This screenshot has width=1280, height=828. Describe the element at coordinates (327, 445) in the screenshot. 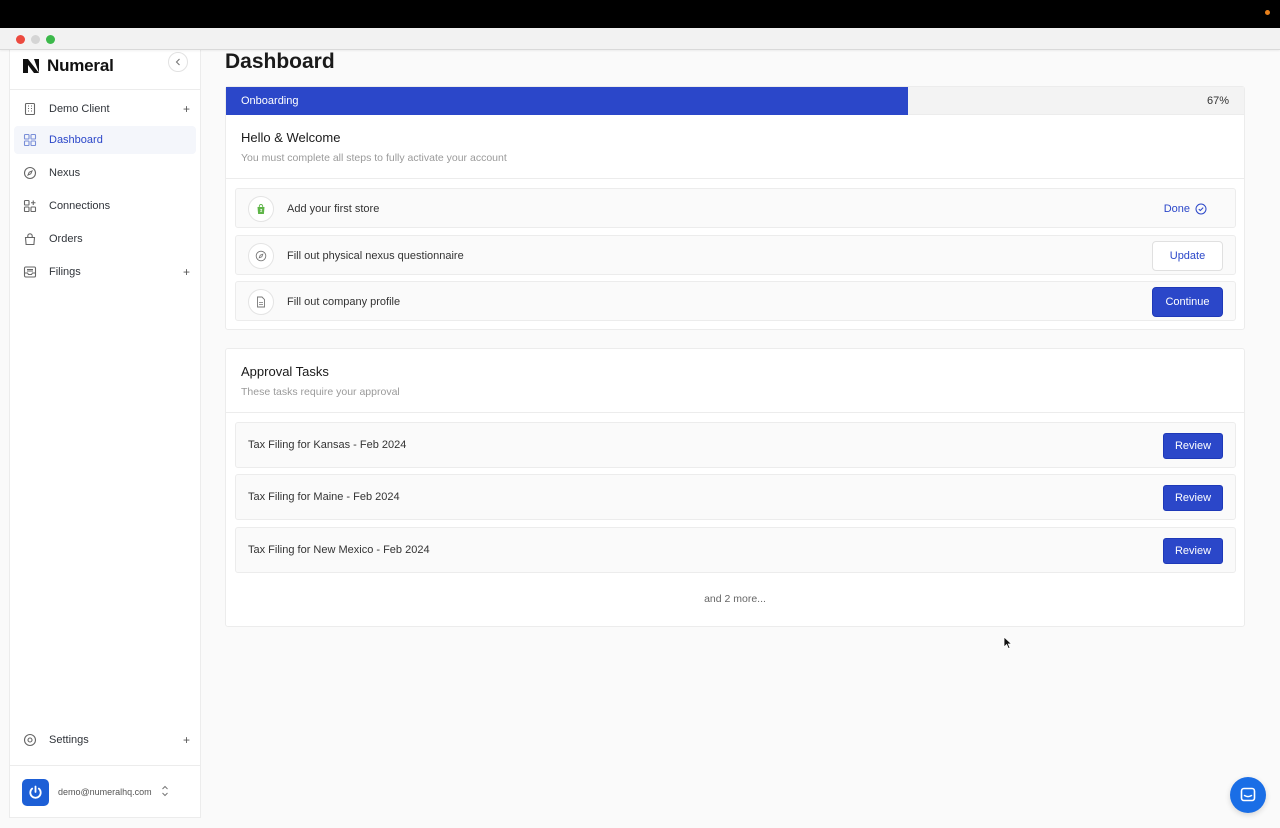

I see `task-label: Tax Filing for Kansas - Feb 2024` at that location.